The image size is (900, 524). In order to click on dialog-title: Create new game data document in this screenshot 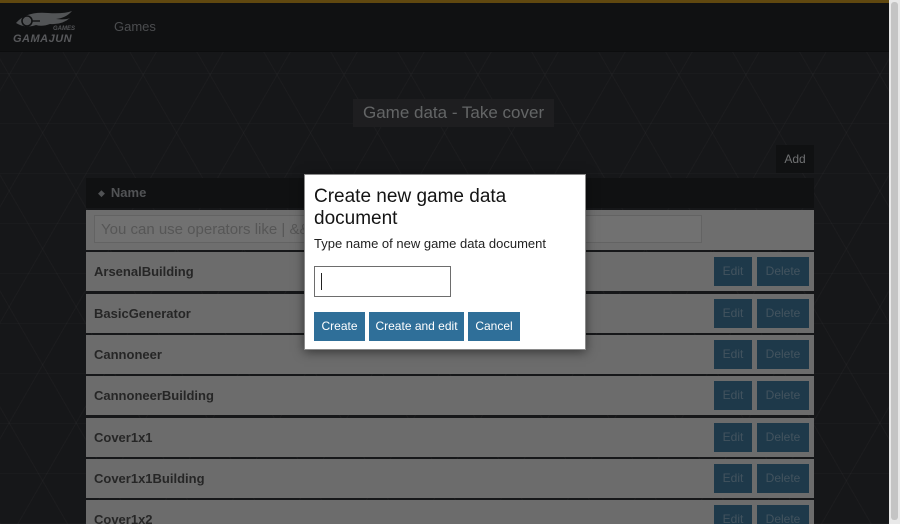, I will do `click(410, 207)`.